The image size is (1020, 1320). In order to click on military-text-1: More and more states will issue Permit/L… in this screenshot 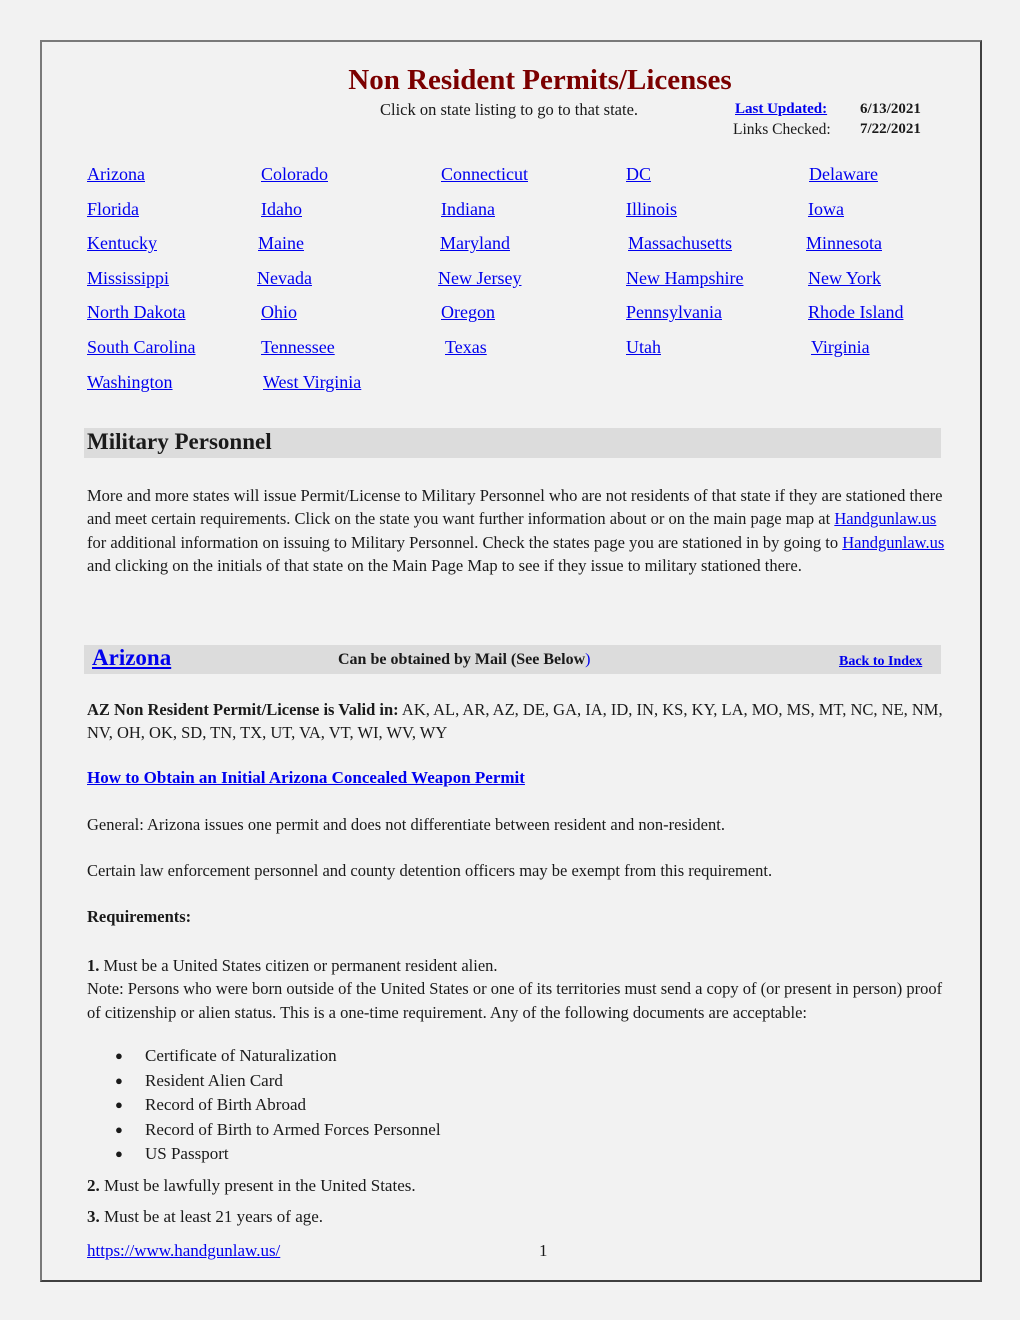, I will do `click(515, 507)`.